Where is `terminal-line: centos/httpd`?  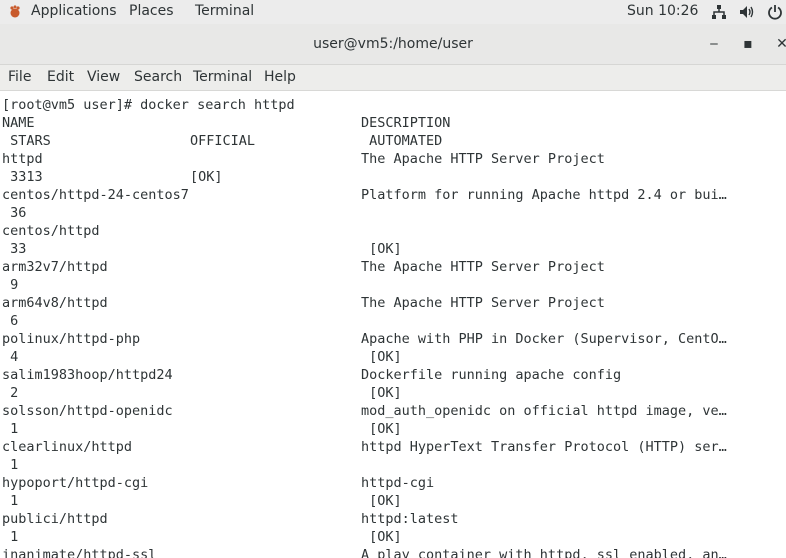 terminal-line: centos/httpd is located at coordinates (393, 231).